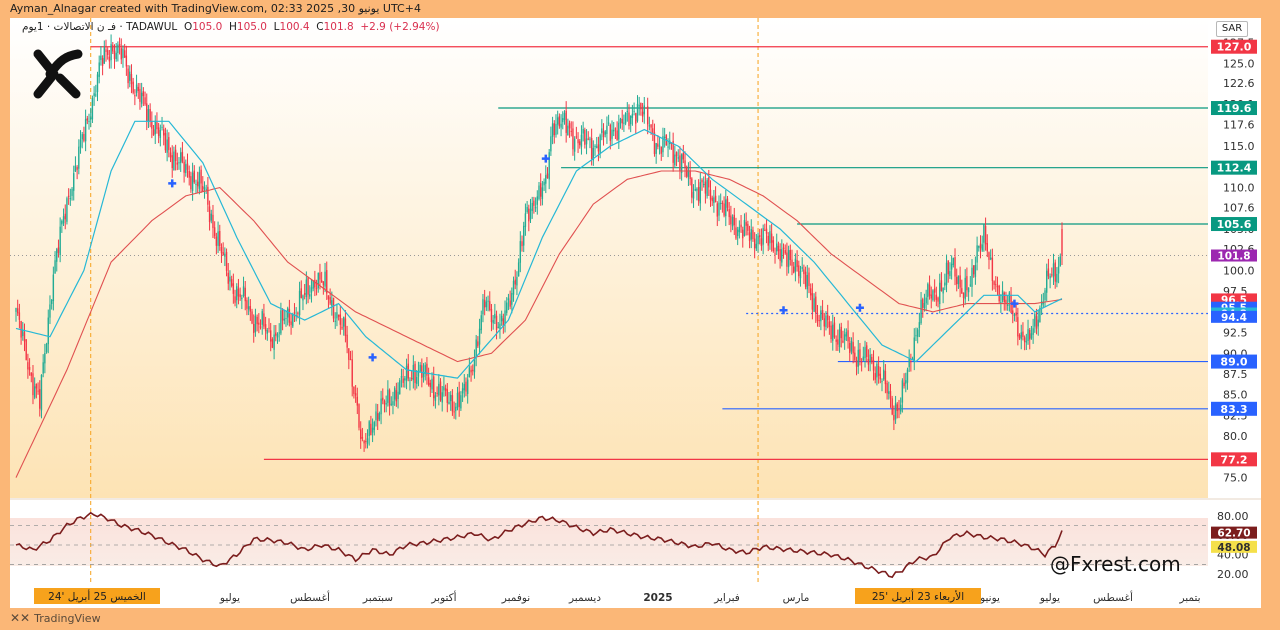  Describe the element at coordinates (229, 598) in the screenshot. I see `x-axis-tick-label: يوليو` at that location.